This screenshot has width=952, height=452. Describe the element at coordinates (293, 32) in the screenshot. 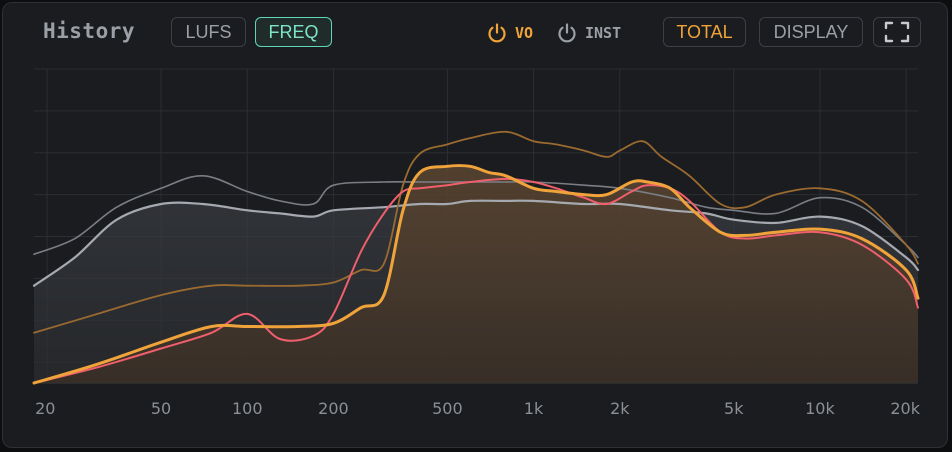

I see `freq-mode-button: FREQ` at that location.